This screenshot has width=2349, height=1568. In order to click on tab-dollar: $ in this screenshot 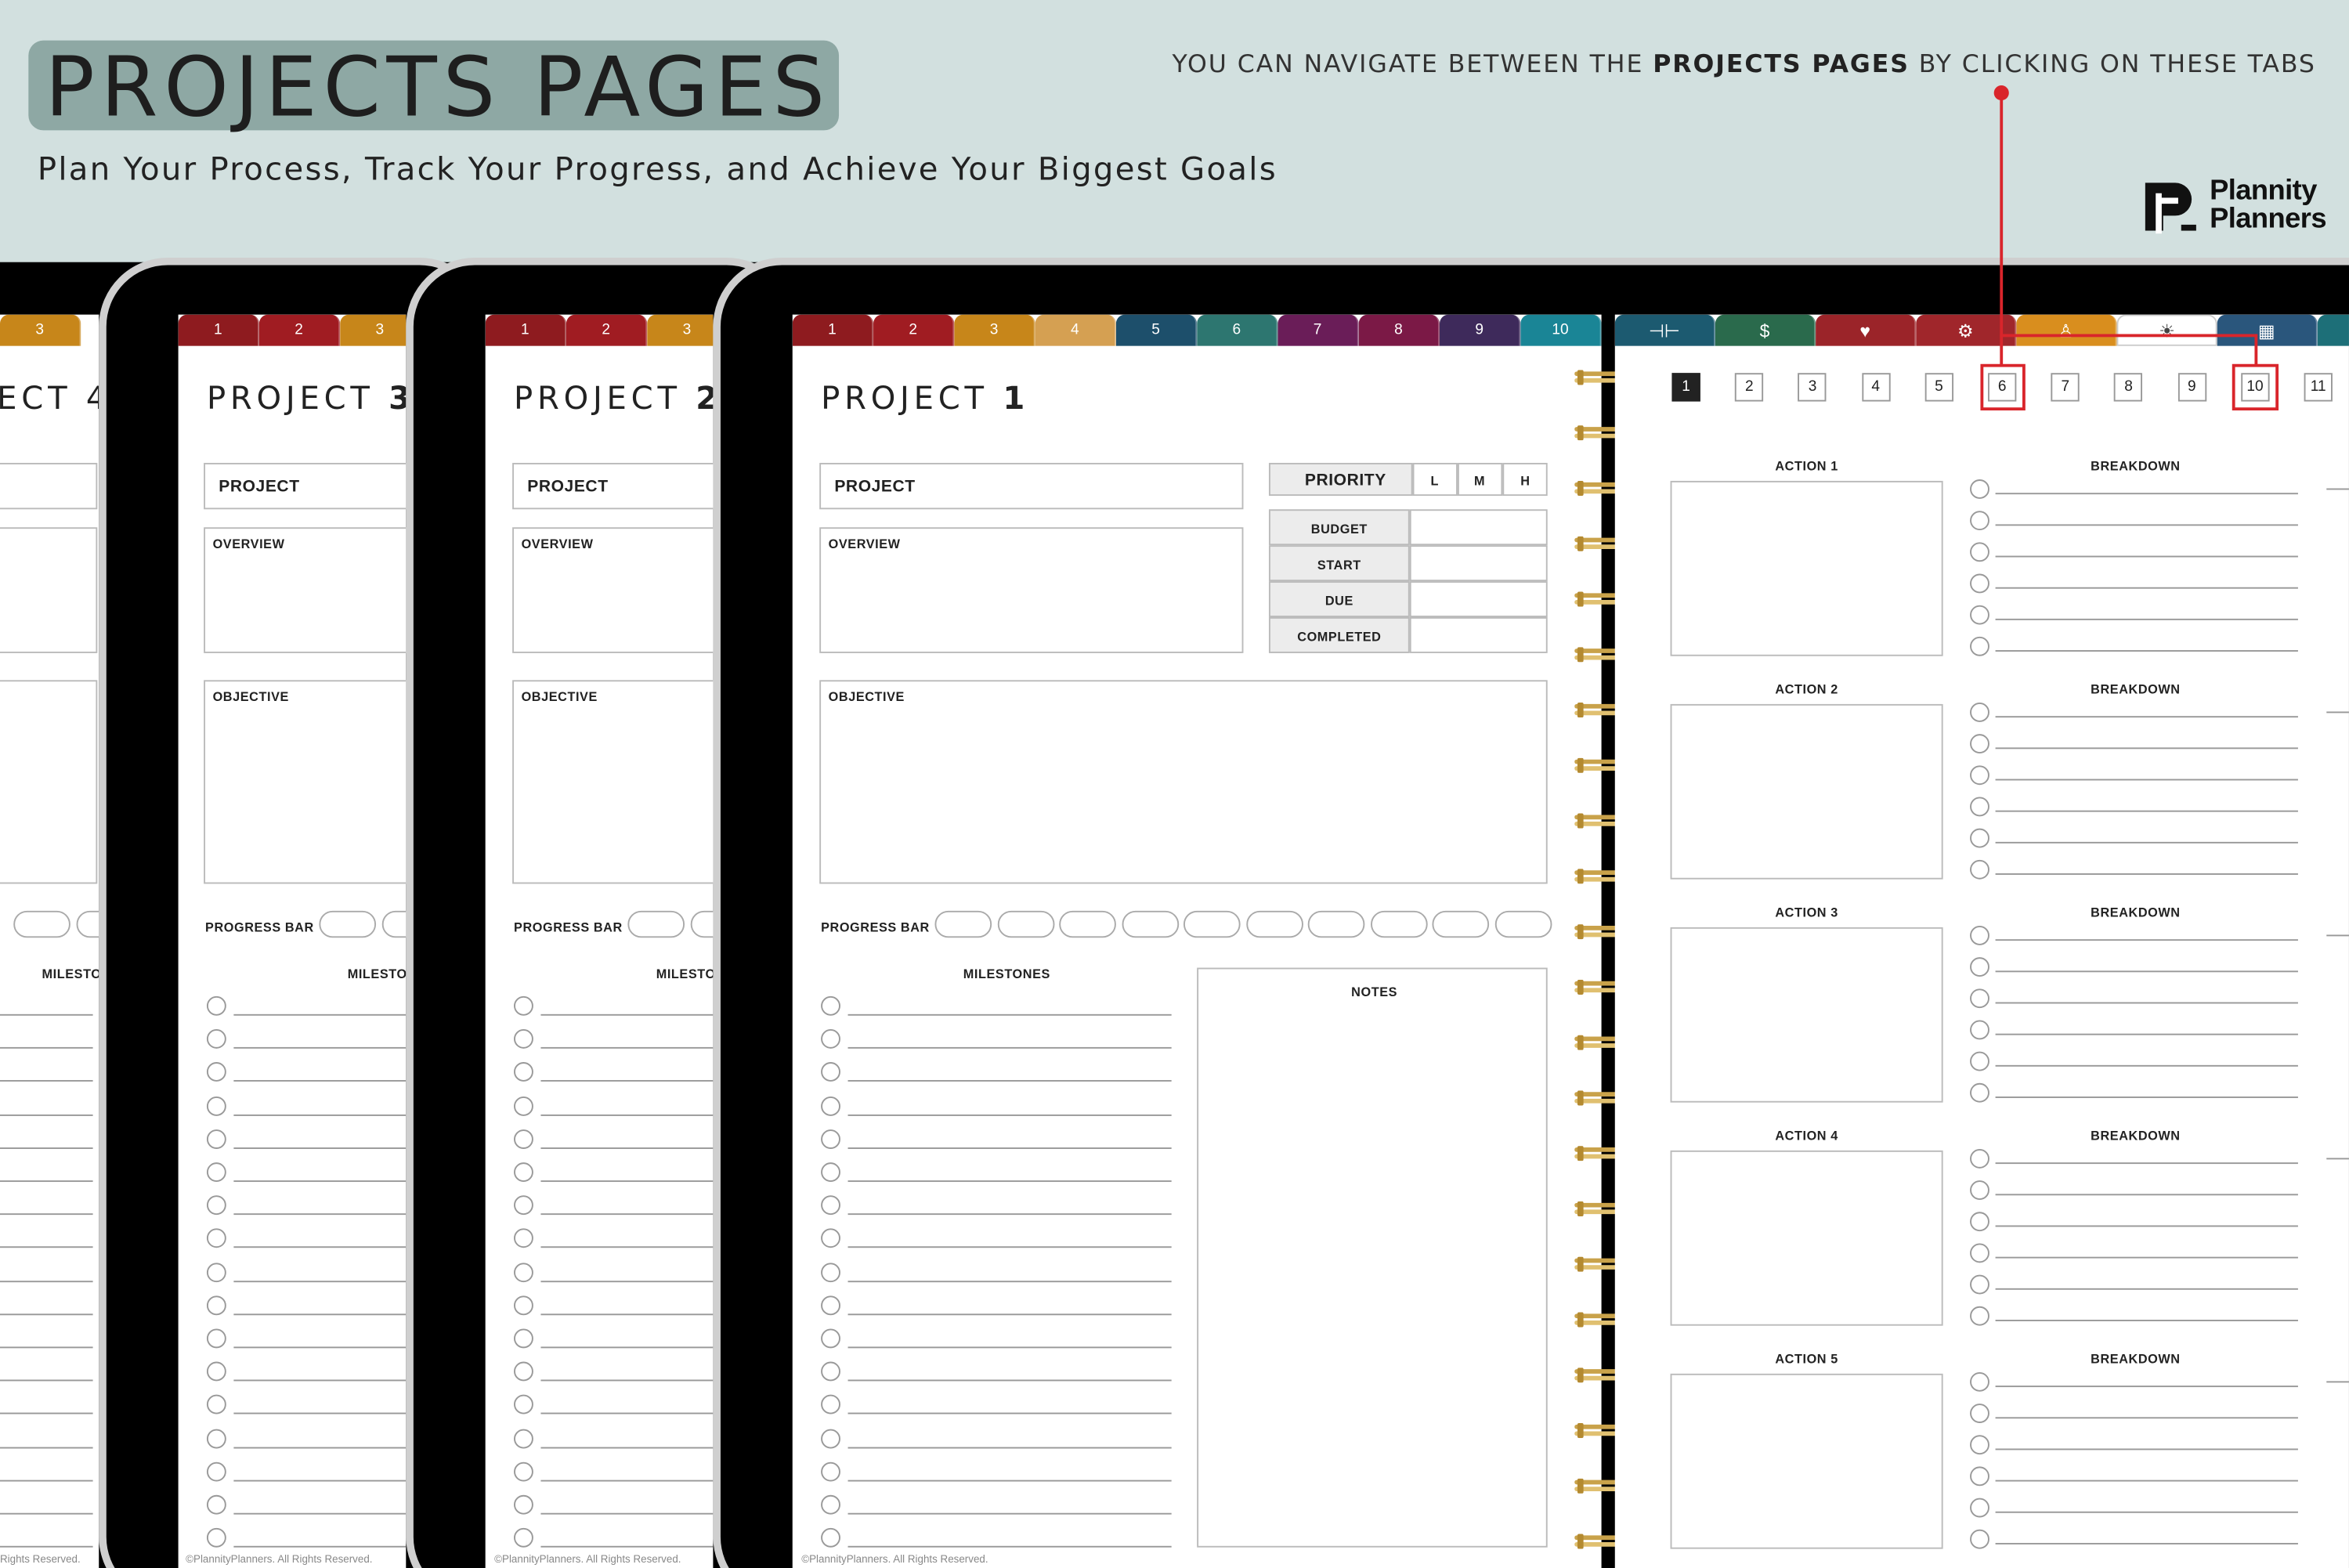, I will do `click(1765, 330)`.